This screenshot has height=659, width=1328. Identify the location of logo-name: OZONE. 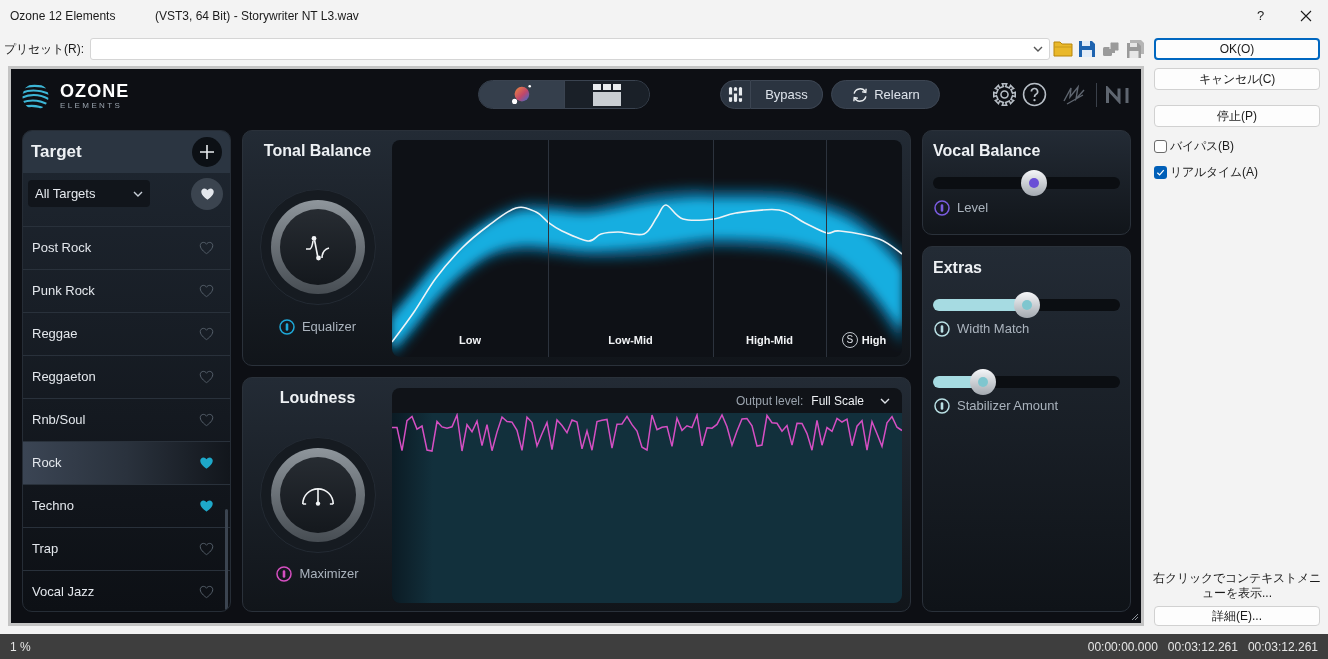
(95, 91).